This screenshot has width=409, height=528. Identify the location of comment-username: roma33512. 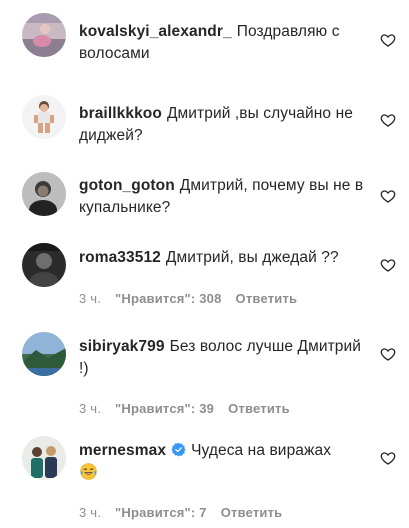
(120, 257).